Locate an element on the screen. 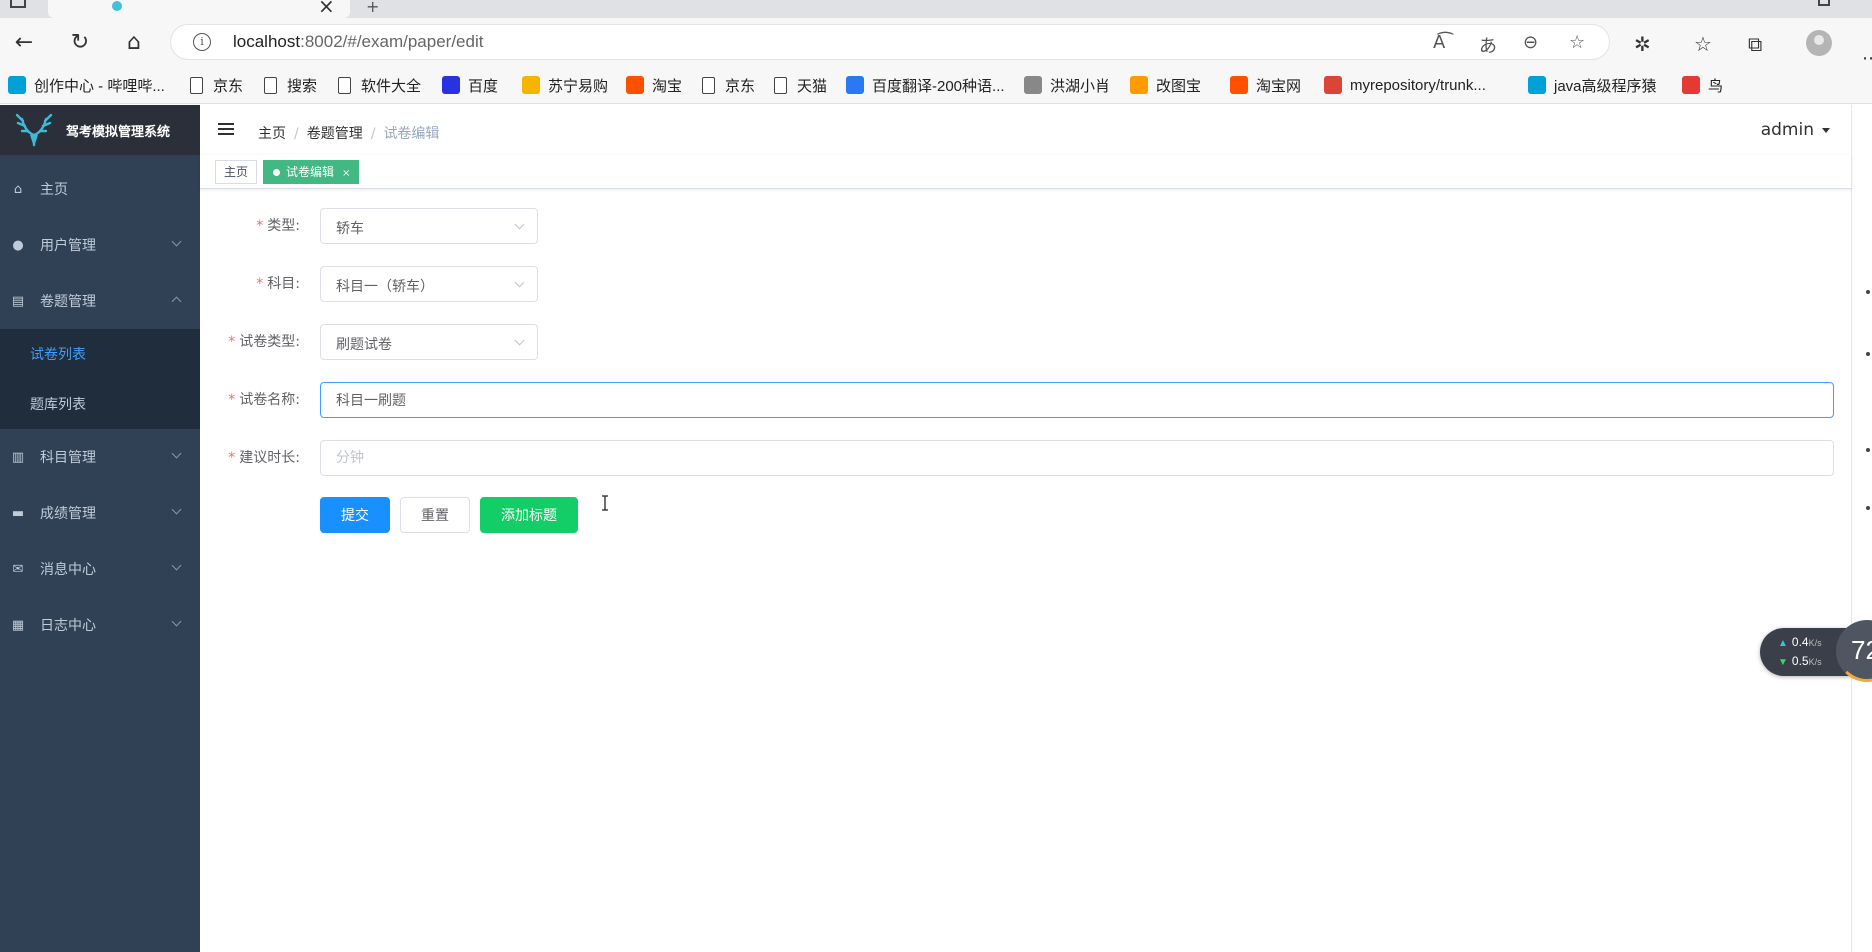  paper-type-select: 刷题试卷 is located at coordinates (429, 342).